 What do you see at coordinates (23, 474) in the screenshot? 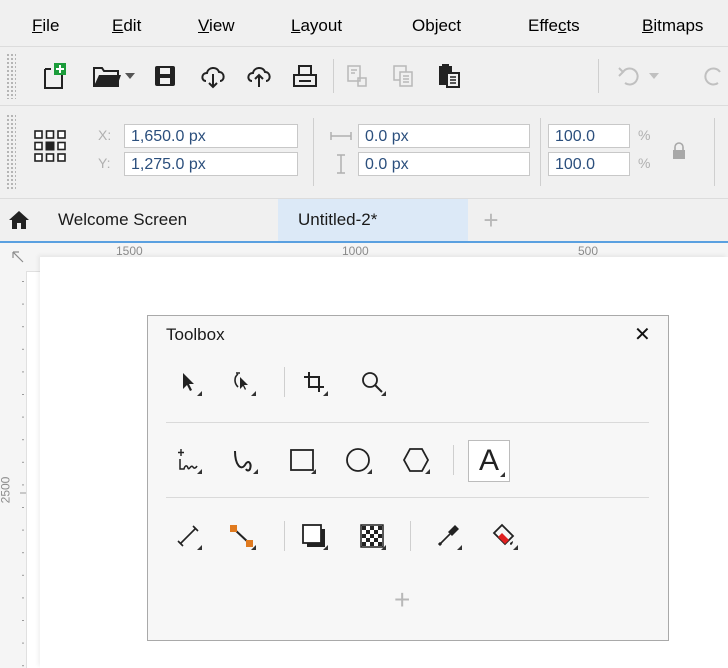
I see `vertical-ruler-ticks` at bounding box center [23, 474].